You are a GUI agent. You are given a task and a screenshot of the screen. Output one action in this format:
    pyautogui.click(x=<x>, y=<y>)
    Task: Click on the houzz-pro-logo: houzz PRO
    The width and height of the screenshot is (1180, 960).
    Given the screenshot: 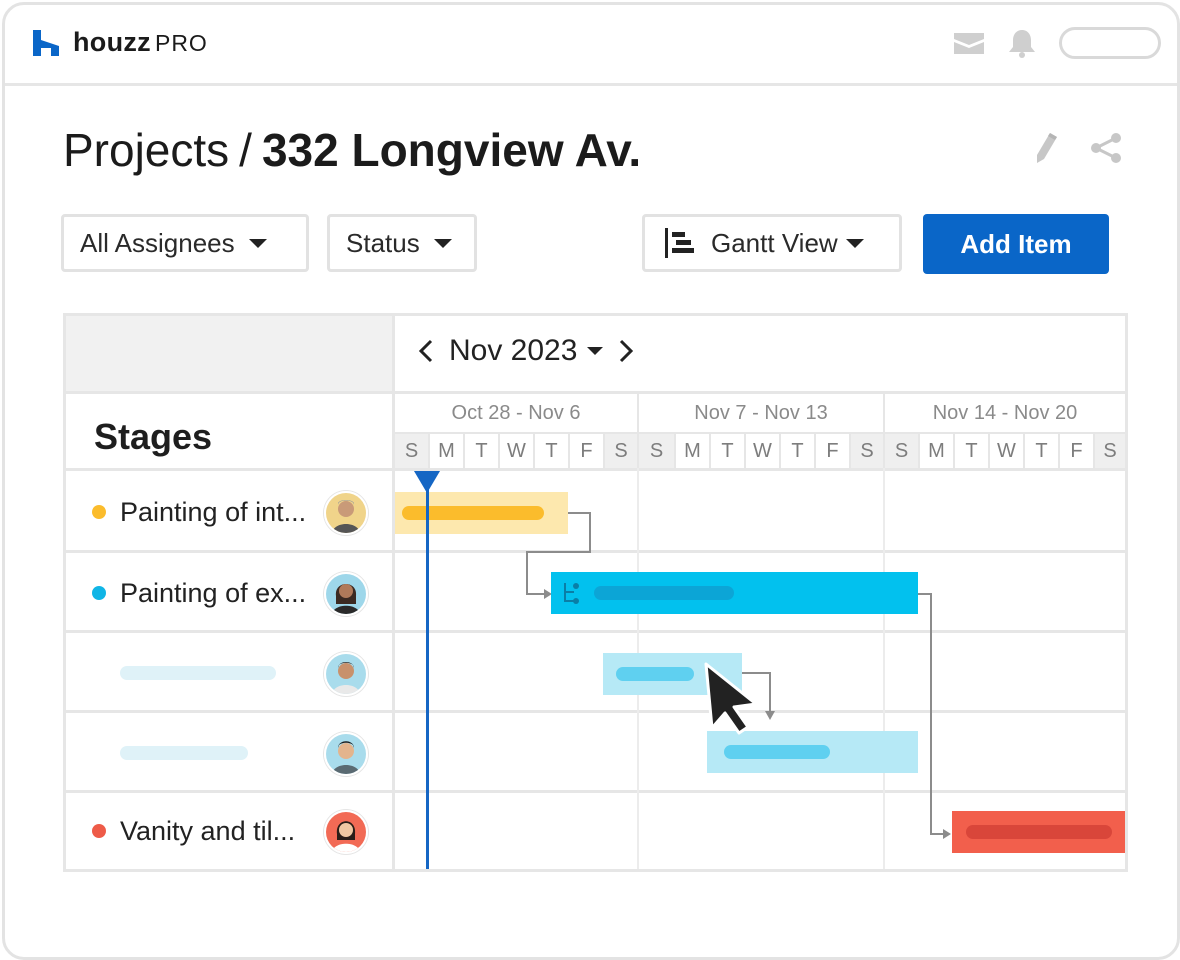 What is the action you would take?
    pyautogui.click(x=119, y=42)
    